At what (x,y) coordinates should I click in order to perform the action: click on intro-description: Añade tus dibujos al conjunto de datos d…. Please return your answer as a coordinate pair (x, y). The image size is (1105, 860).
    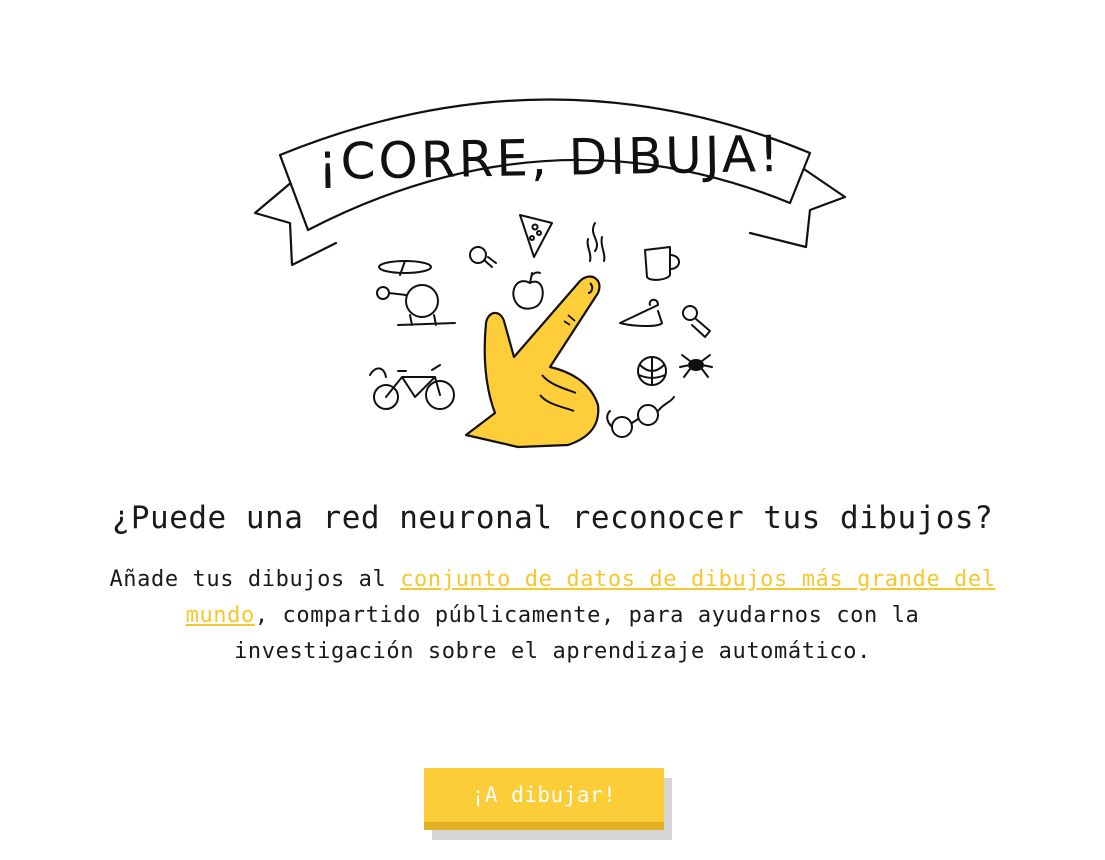
    Looking at the image, I should click on (552, 616).